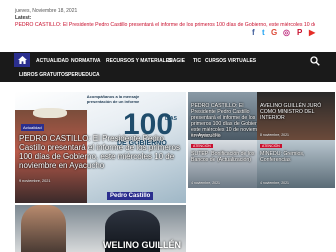 The image size is (336, 252). What do you see at coordinates (176, 61) in the screenshot?
I see `nav-item-siagie: SIAGIE` at bounding box center [176, 61].